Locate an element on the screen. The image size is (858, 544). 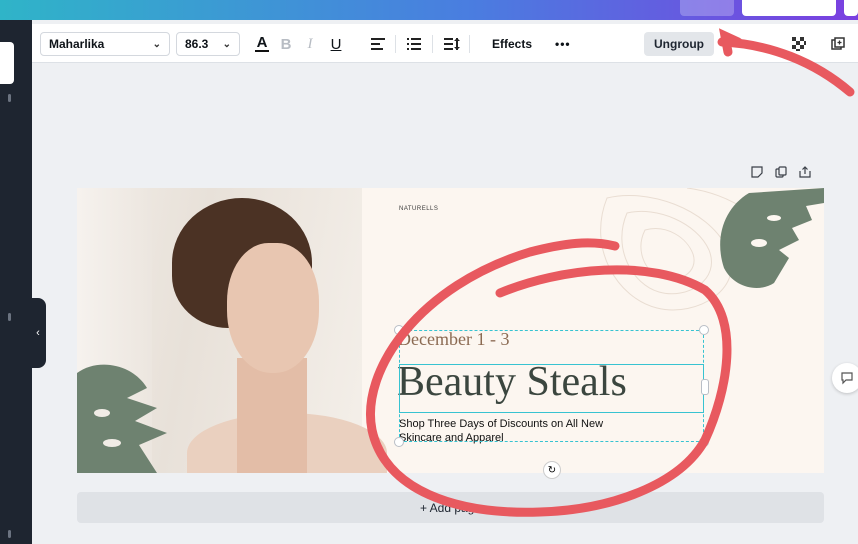
italic-button: I is located at coordinates (310, 44).